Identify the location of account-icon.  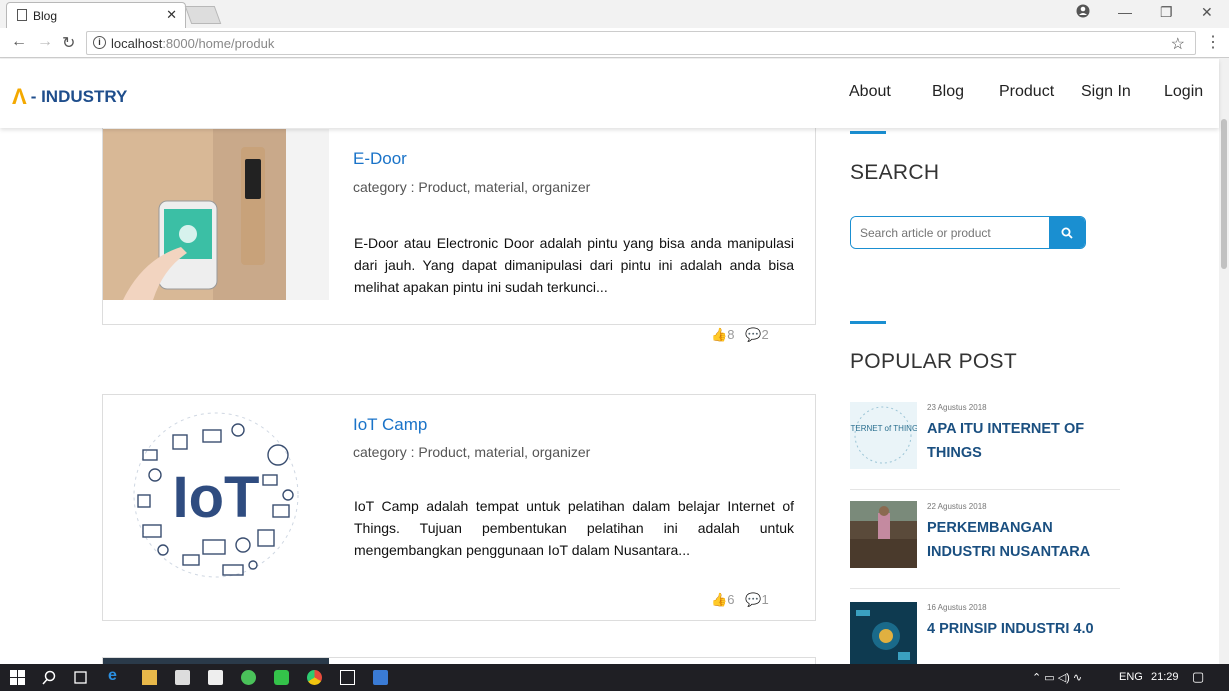
(1083, 12).